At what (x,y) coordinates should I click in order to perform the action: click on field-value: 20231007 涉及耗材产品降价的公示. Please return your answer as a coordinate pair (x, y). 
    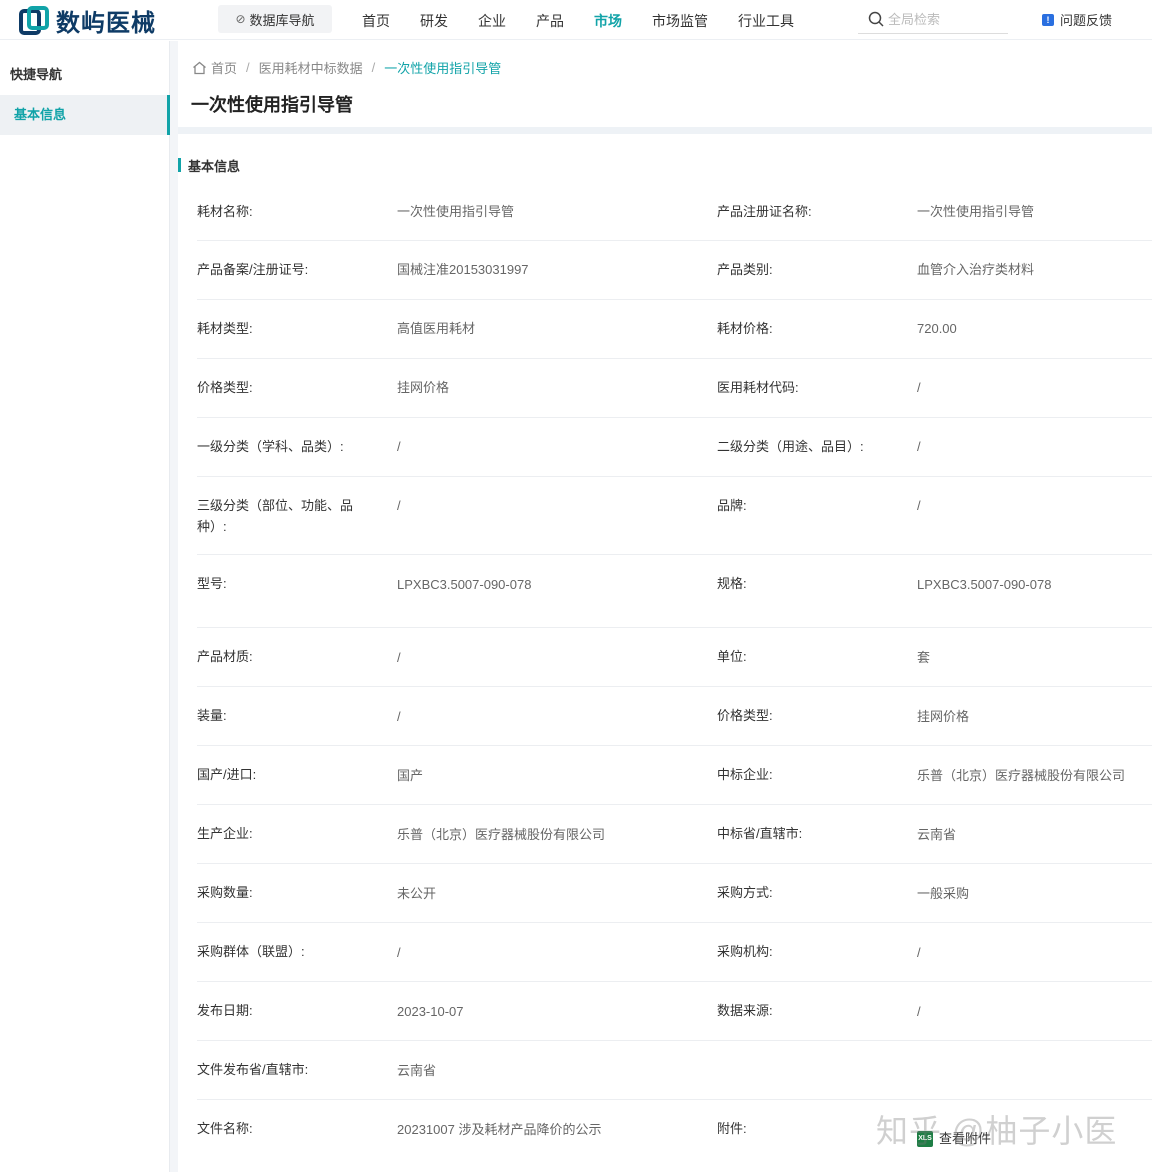
    Looking at the image, I should click on (499, 1129).